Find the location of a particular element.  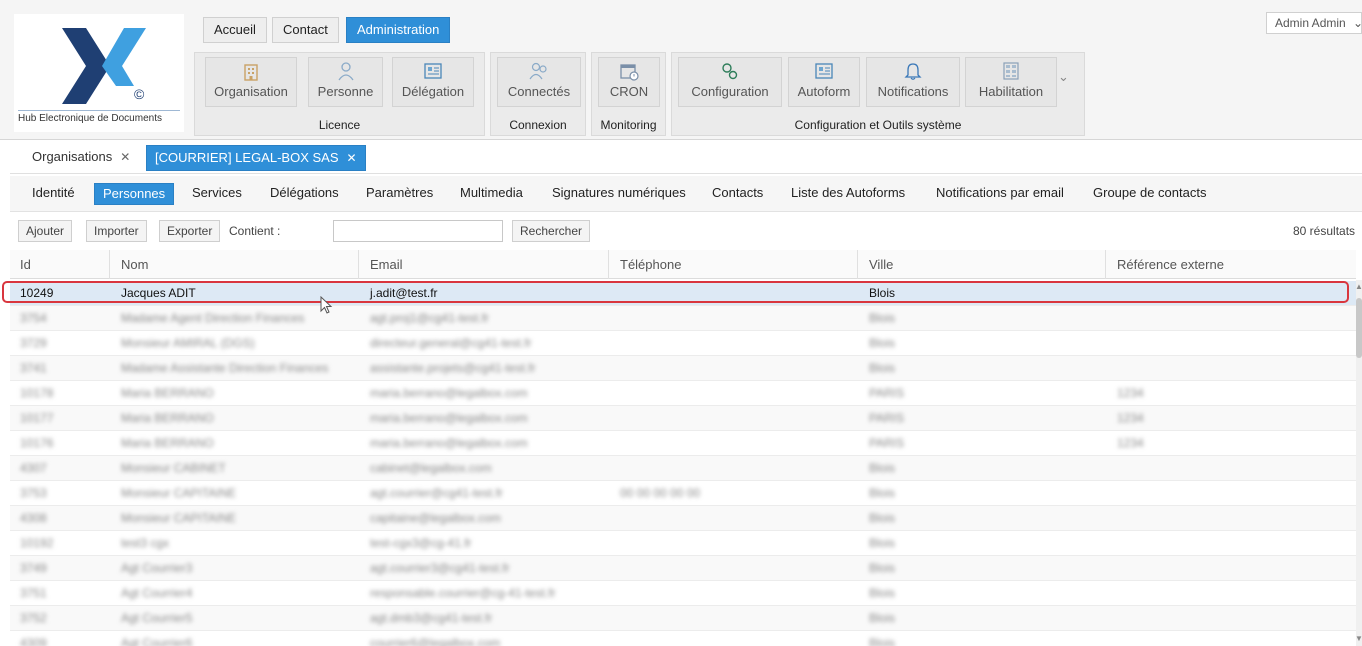

cell-id: 3741 is located at coordinates (33, 368).